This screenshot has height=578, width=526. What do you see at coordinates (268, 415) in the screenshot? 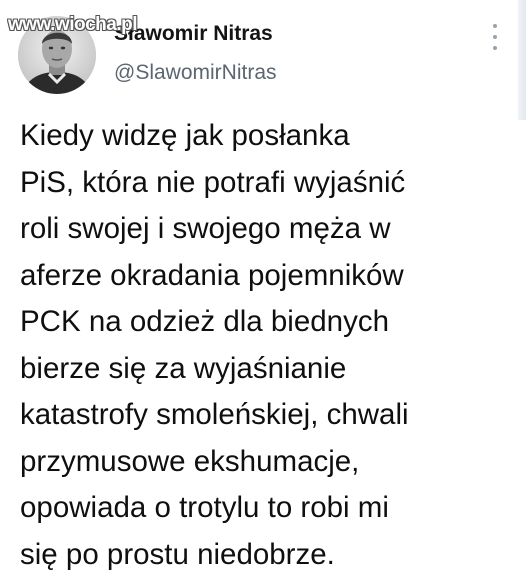
I see `tweet-line: katastrofy smoleńskiej, chwali` at bounding box center [268, 415].